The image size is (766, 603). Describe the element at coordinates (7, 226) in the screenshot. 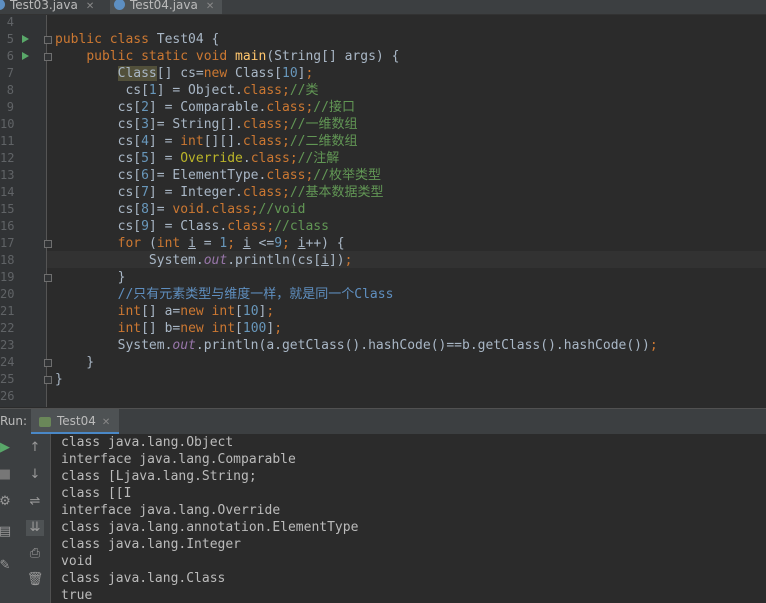

I see `line-number: 16` at that location.